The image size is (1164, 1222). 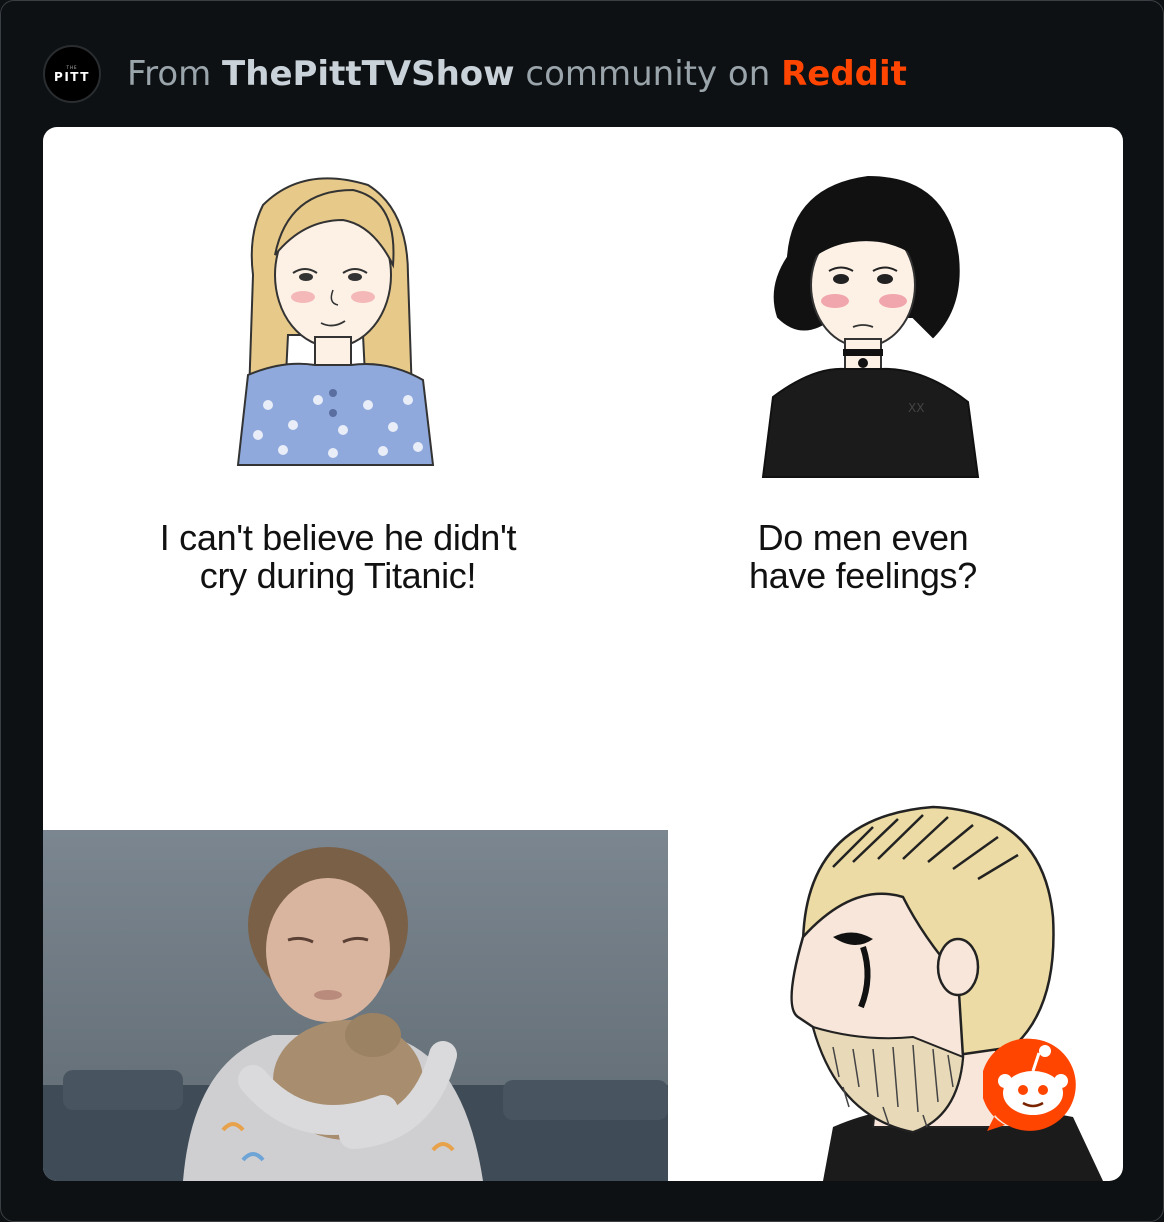 I want to click on community-link: ThePittTVShow, so click(x=368, y=74).